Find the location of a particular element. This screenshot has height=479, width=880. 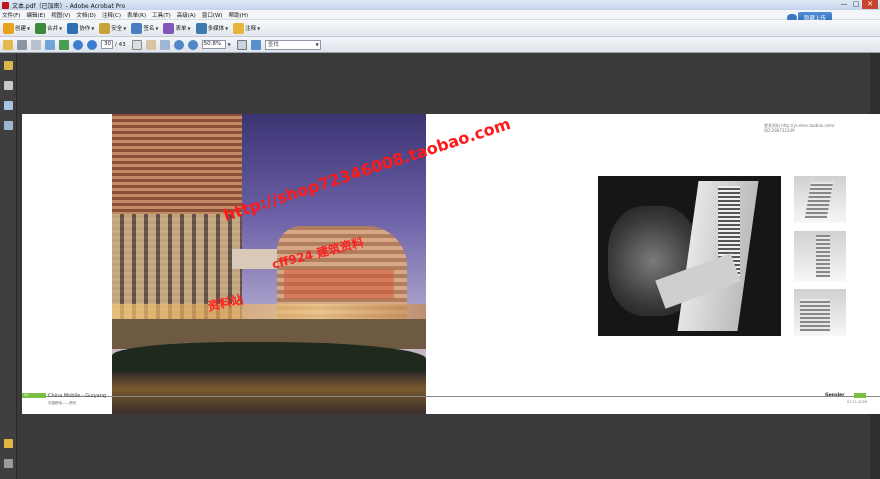

forms-button: 表单 ▼ is located at coordinates (177, 28).